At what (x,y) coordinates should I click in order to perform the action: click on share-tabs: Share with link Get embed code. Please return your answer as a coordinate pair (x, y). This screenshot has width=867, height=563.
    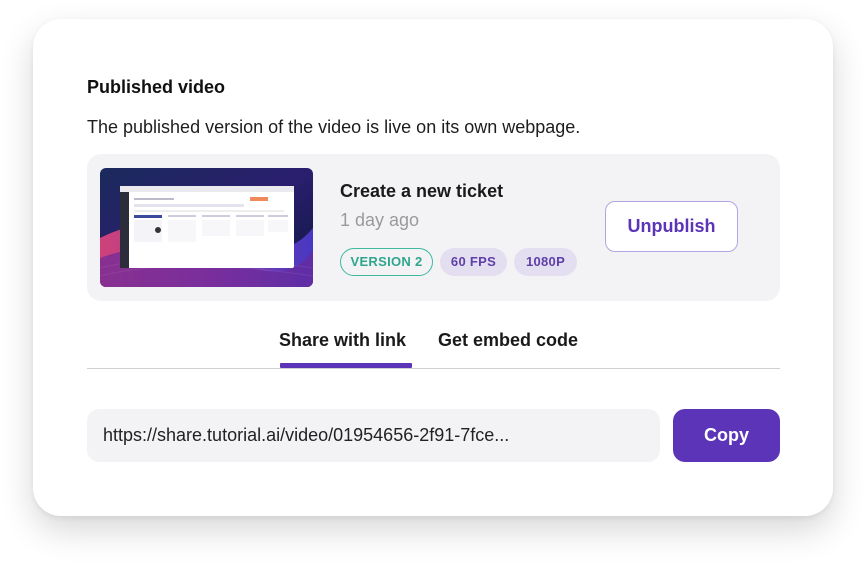
    Looking at the image, I should click on (433, 349).